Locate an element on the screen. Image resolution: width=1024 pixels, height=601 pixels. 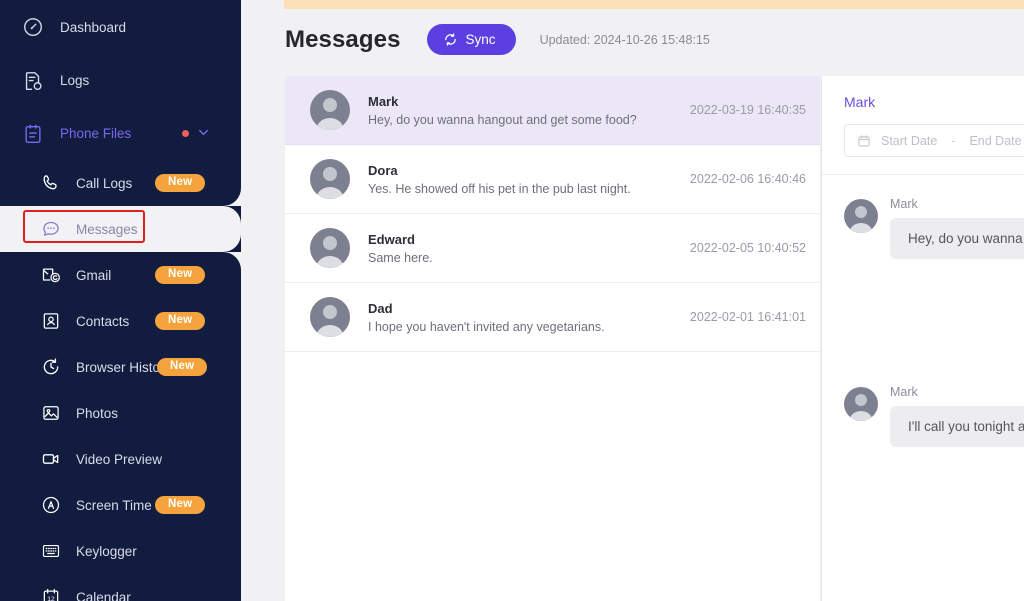
sidebar-item-label: Video Preview is located at coordinates (119, 459).